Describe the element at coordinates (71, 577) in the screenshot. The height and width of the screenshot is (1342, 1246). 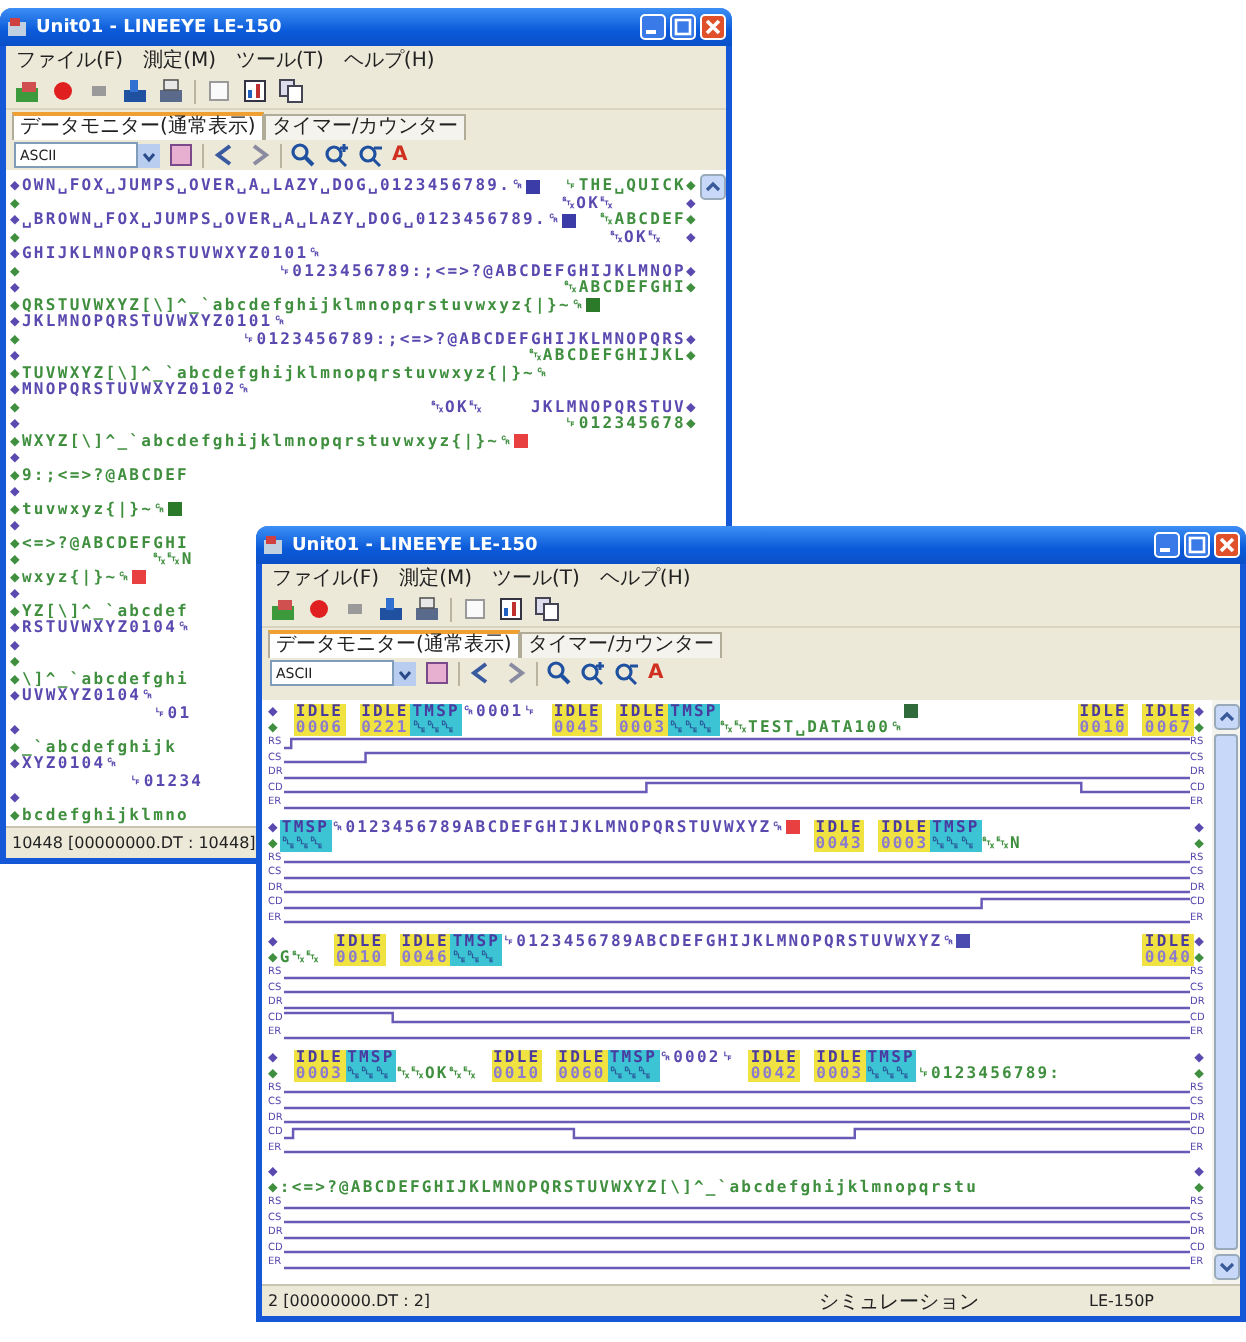
I see `received-data: ◆wxyz{|}~␍` at that location.